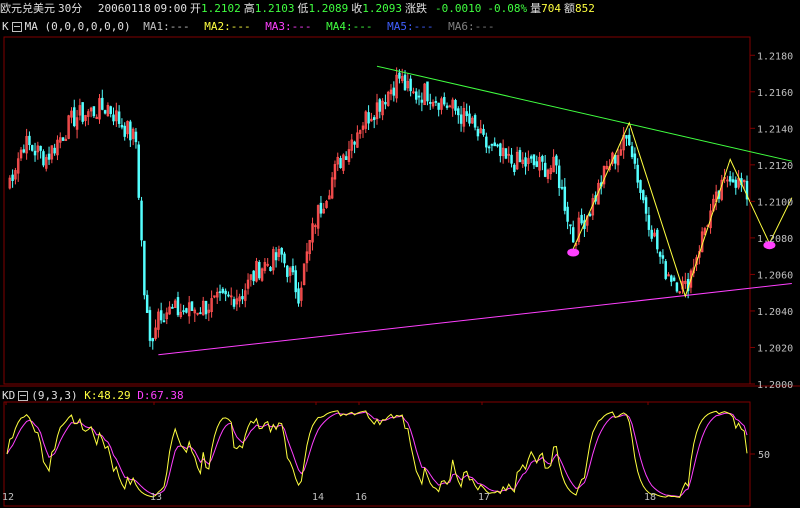  What do you see at coordinates (475, 319) in the screenshot?
I see `pink-trendline` at bounding box center [475, 319].